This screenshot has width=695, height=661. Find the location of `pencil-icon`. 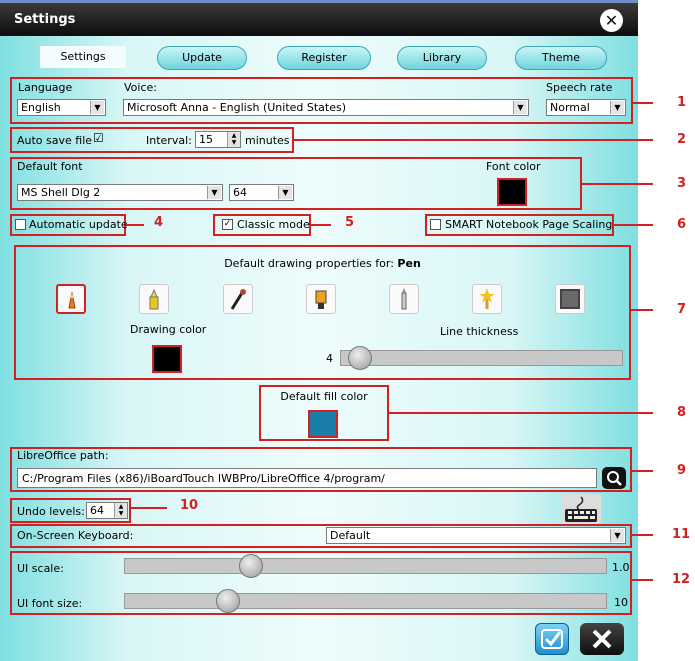

pencil-icon is located at coordinates (404, 299).